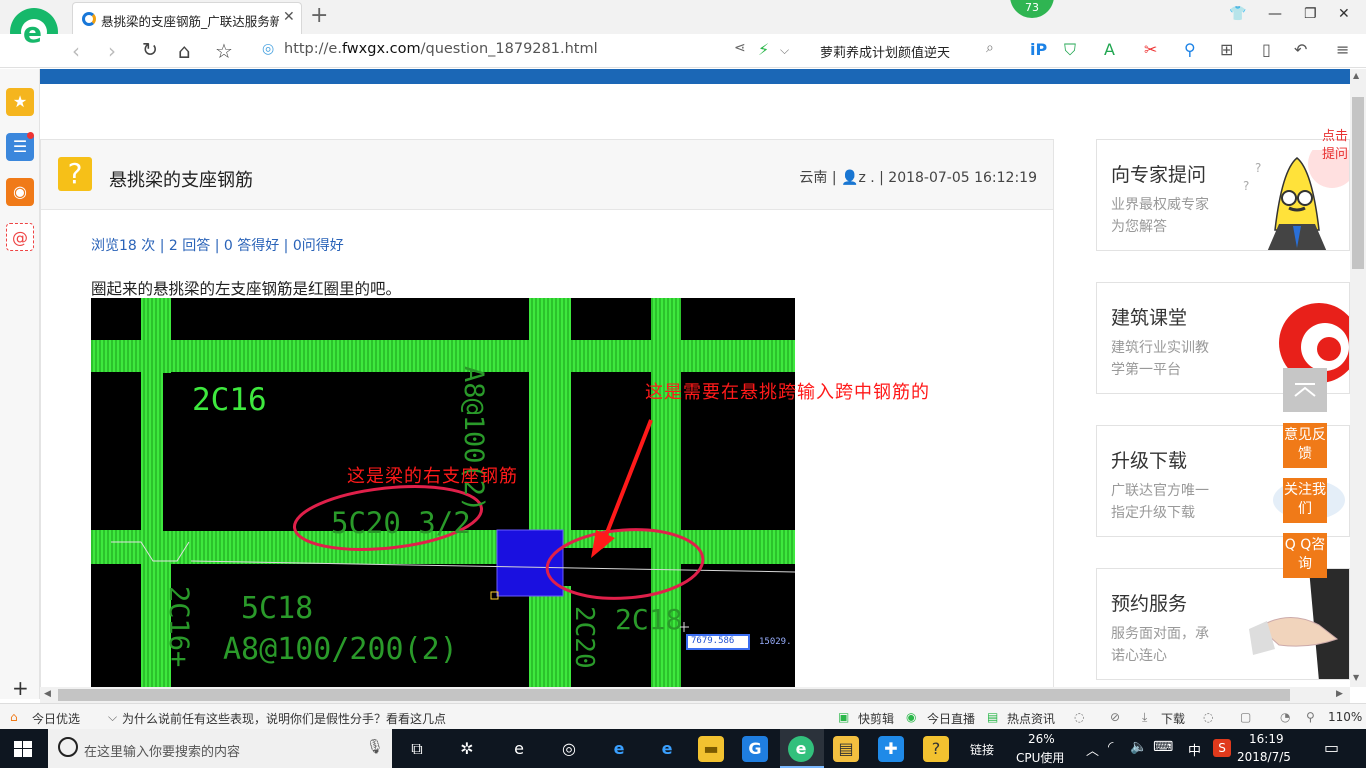 The image size is (1366, 768). I want to click on card-title: 预约服务, so click(1149, 604).